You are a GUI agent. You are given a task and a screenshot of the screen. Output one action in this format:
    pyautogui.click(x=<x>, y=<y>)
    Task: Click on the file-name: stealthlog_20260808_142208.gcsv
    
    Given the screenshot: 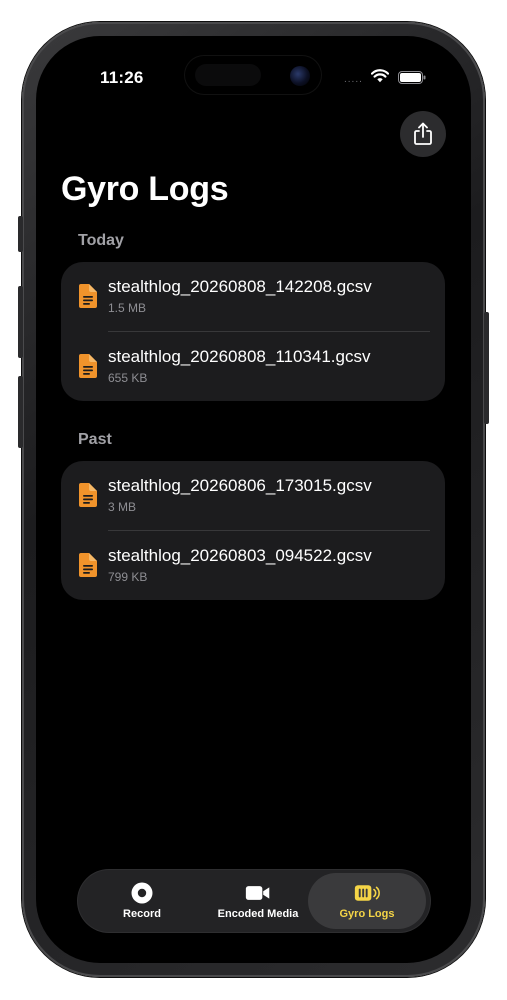 What is the action you would take?
    pyautogui.click(x=240, y=286)
    